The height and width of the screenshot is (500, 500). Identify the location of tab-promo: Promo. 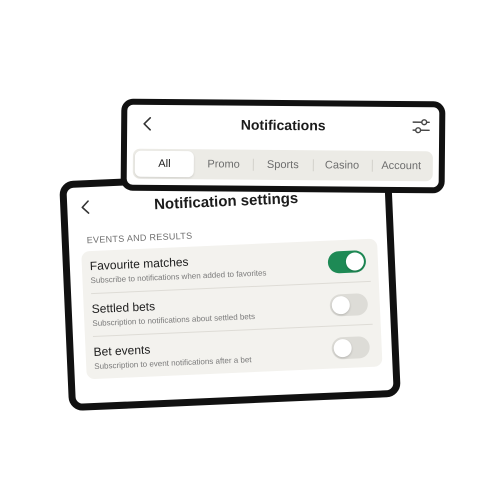
(223, 164).